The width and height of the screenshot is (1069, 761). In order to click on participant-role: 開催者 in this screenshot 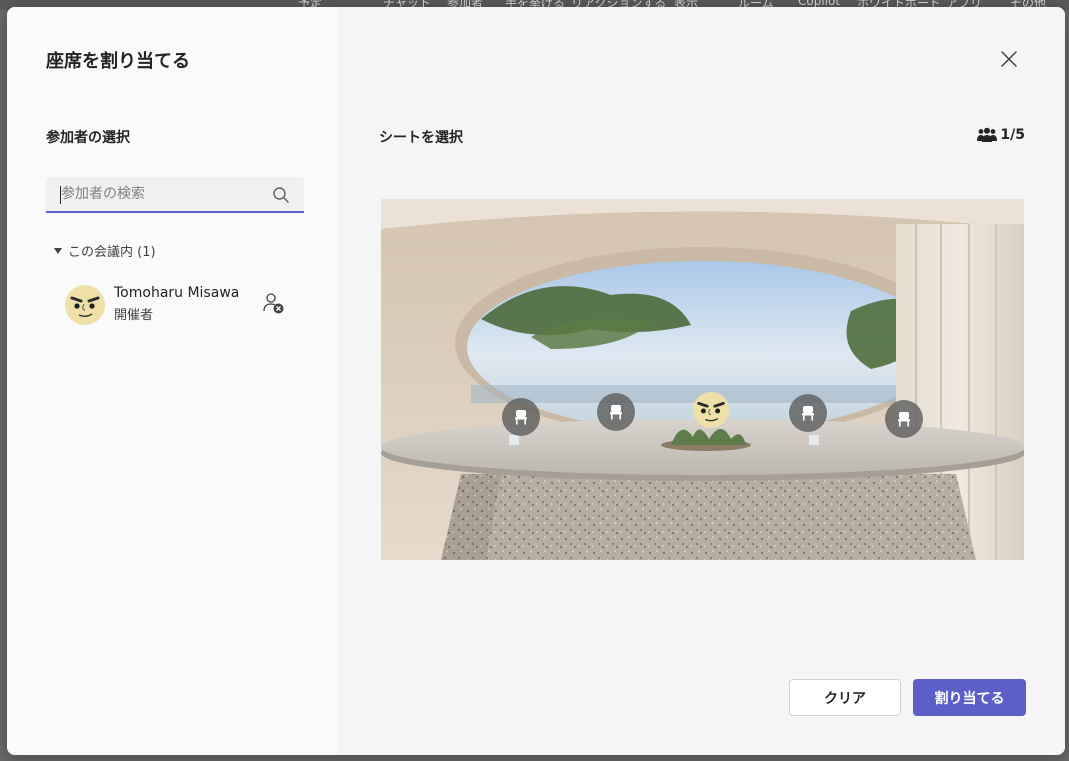, I will do `click(134, 315)`.